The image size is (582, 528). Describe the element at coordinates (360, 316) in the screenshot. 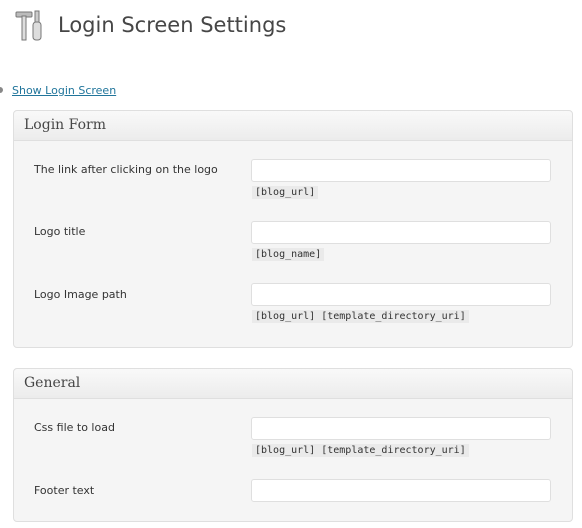

I see `logo-image-path-hint: [blog_url] [template_directory_uri]` at that location.